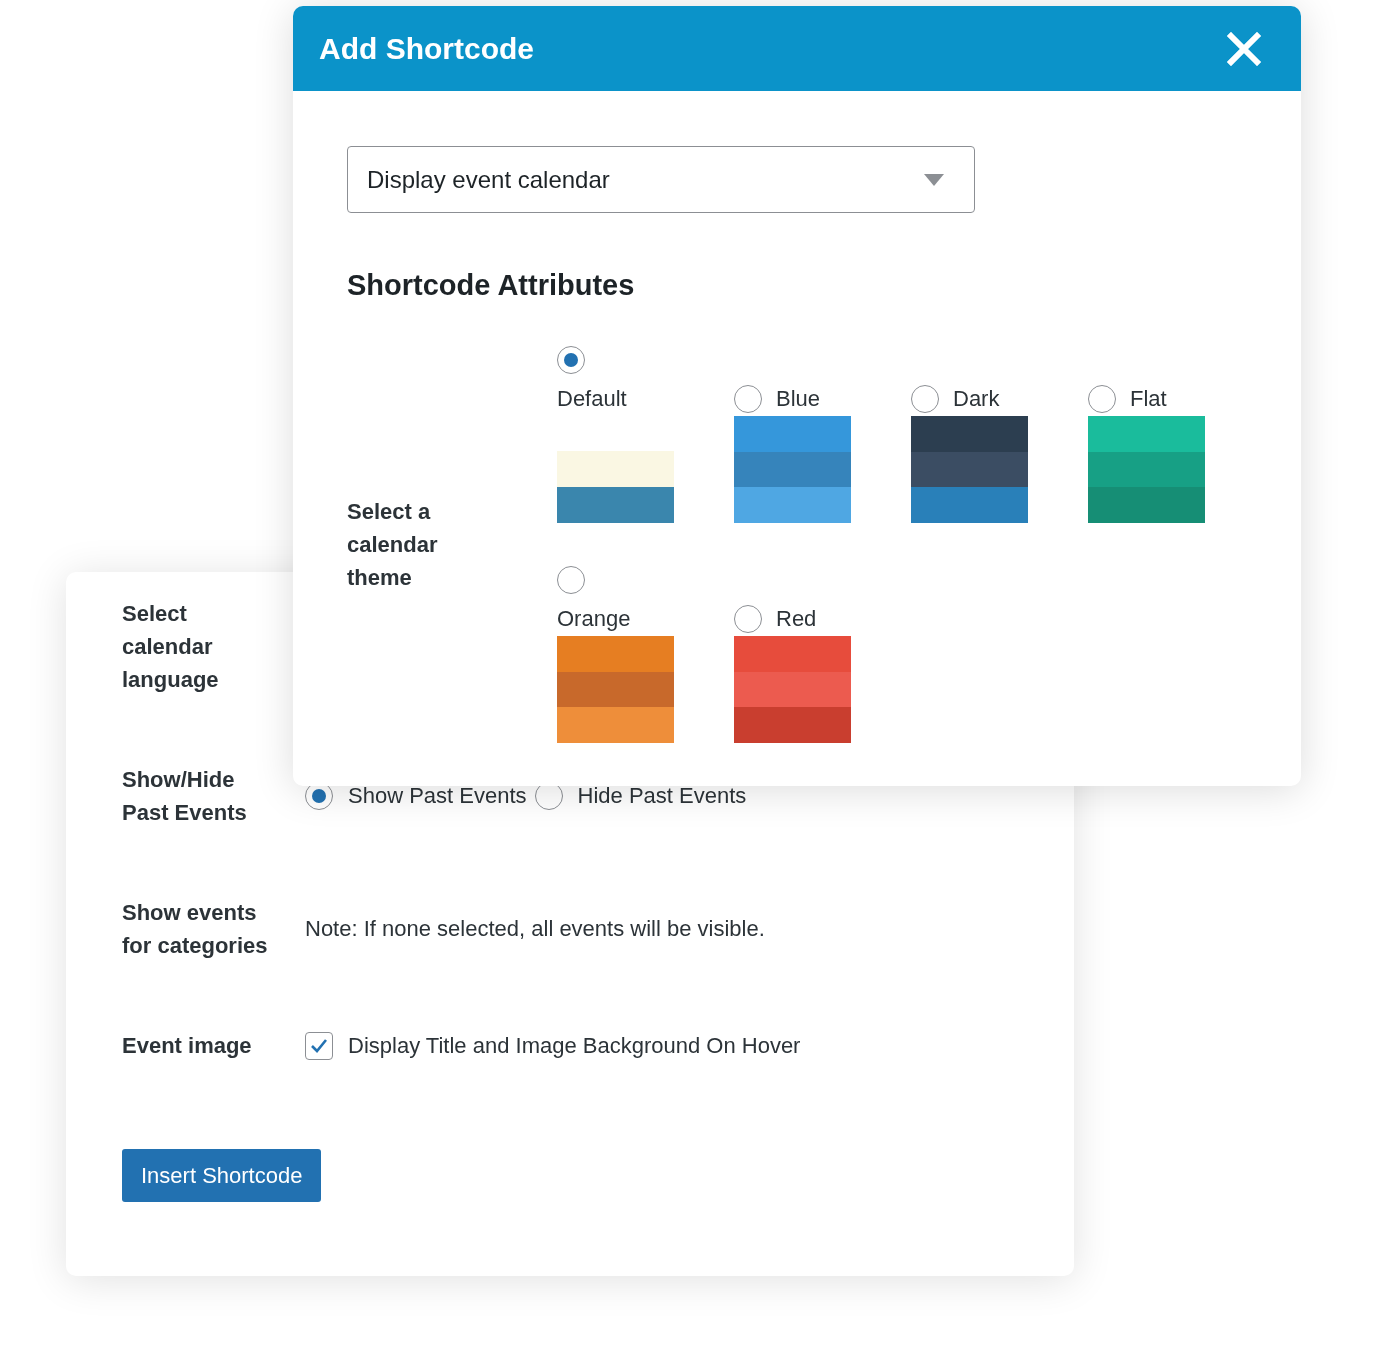 The height and width of the screenshot is (1358, 1400). What do you see at coordinates (437, 796) in the screenshot?
I see `radio-label: Show Past Events` at bounding box center [437, 796].